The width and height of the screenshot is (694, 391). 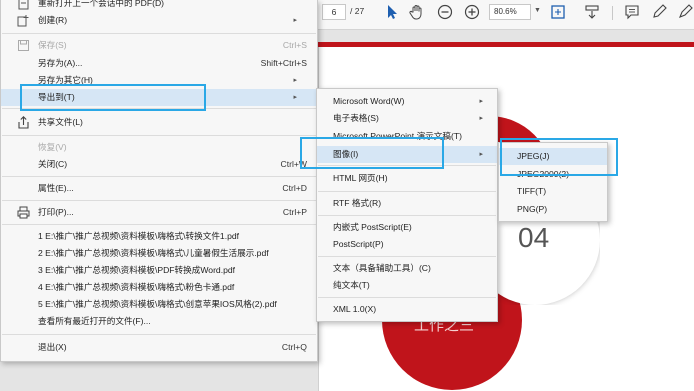 What do you see at coordinates (334, 12) in the screenshot?
I see `page-number-input: 6` at bounding box center [334, 12].